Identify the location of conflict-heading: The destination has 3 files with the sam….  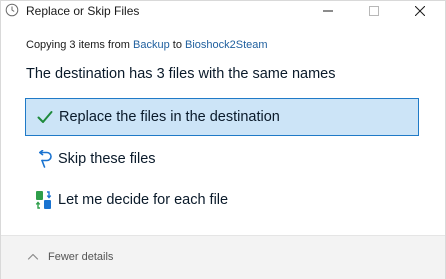
(181, 74).